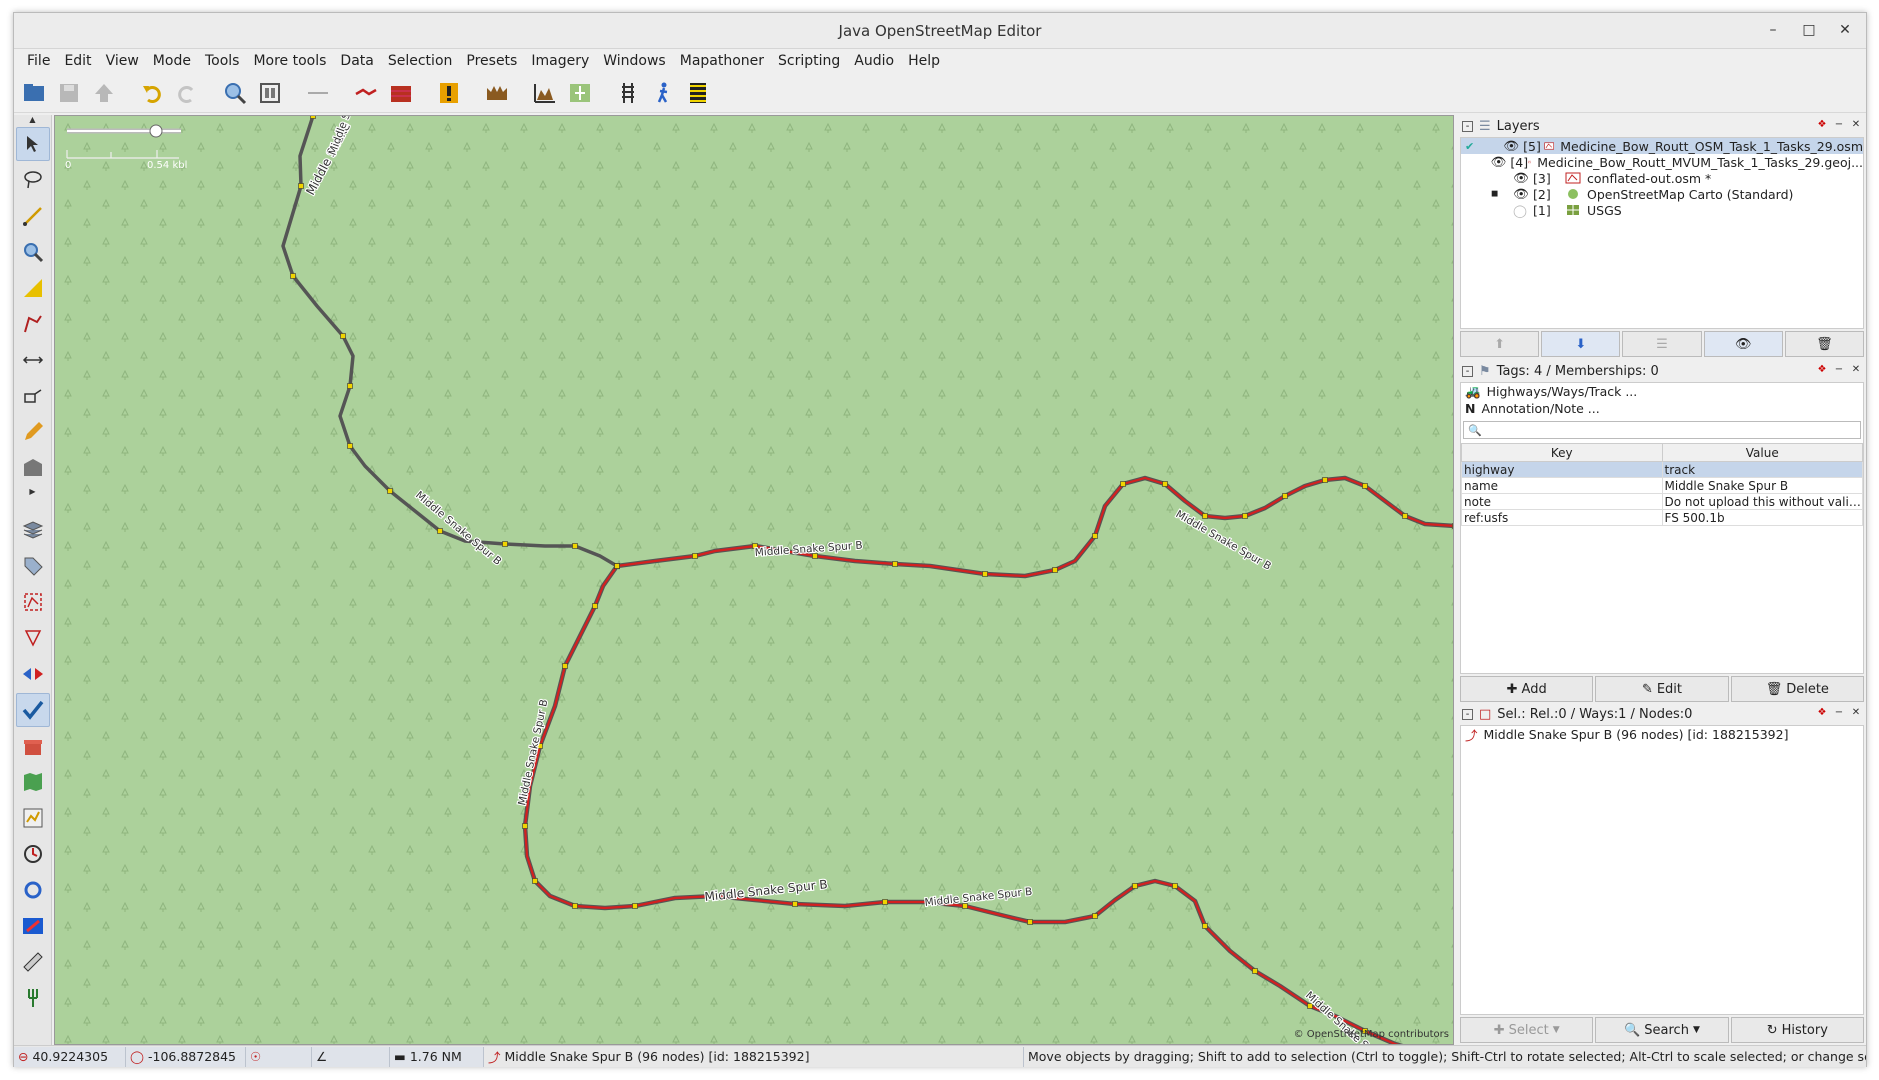 The image size is (1879, 1080). What do you see at coordinates (1662, 469) in the screenshot?
I see `tag-row: highway track` at bounding box center [1662, 469].